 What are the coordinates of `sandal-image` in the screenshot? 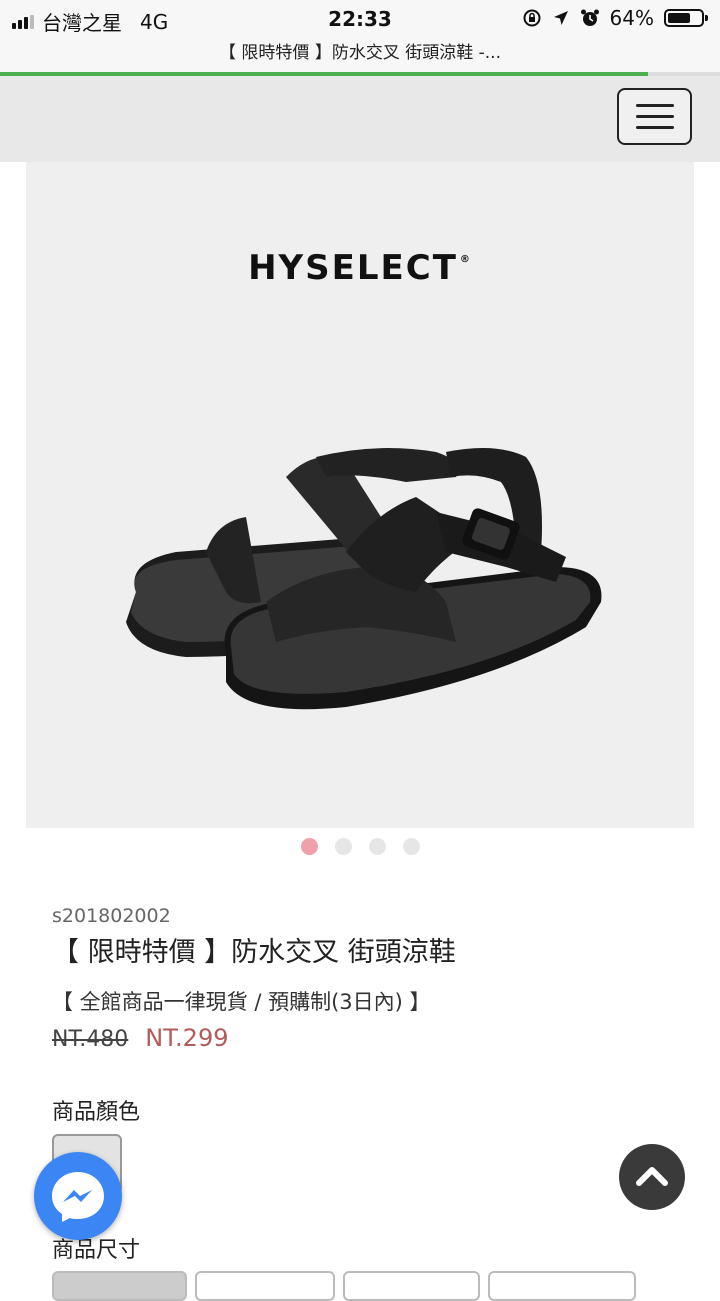 It's located at (364, 579).